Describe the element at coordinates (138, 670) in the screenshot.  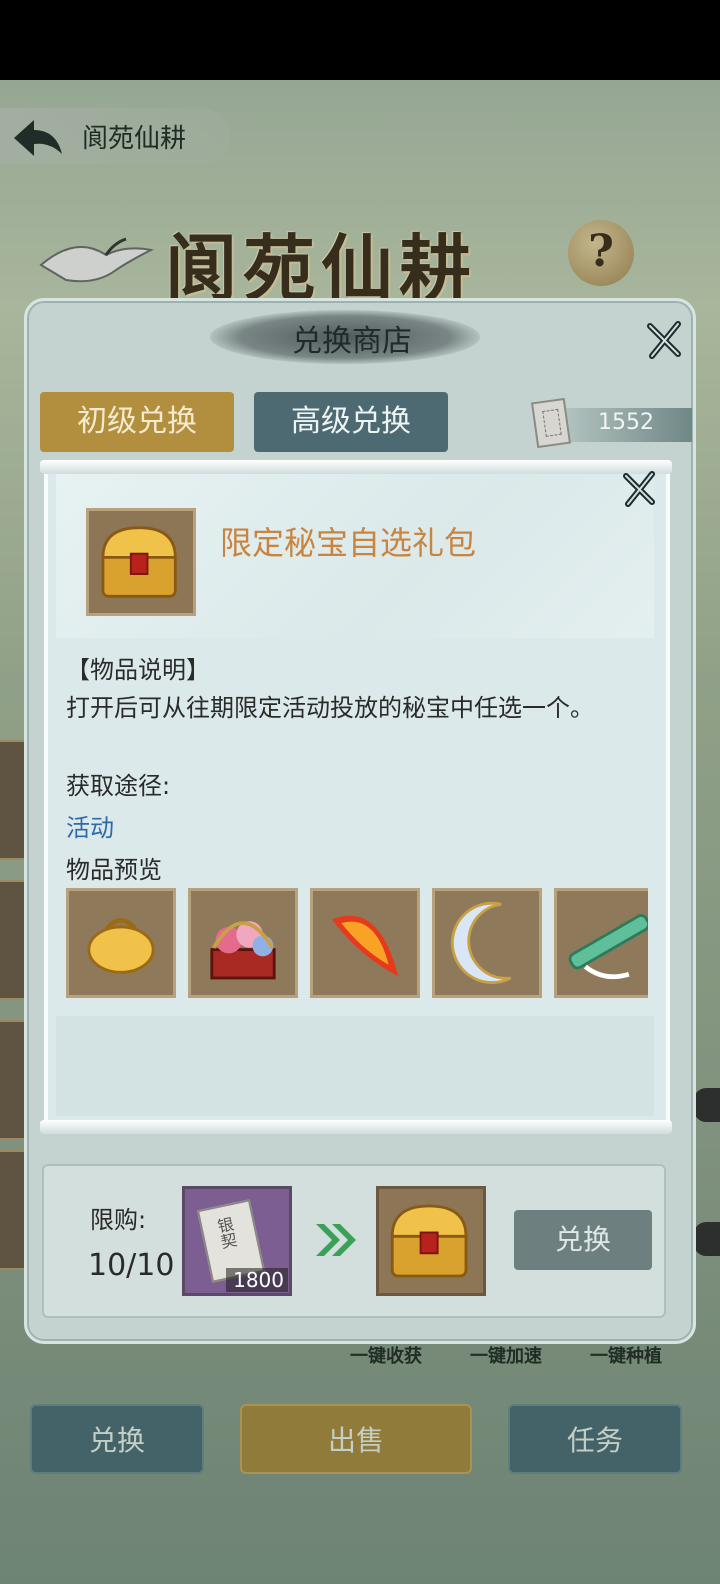
I see `description-heading: 【物品说明】` at that location.